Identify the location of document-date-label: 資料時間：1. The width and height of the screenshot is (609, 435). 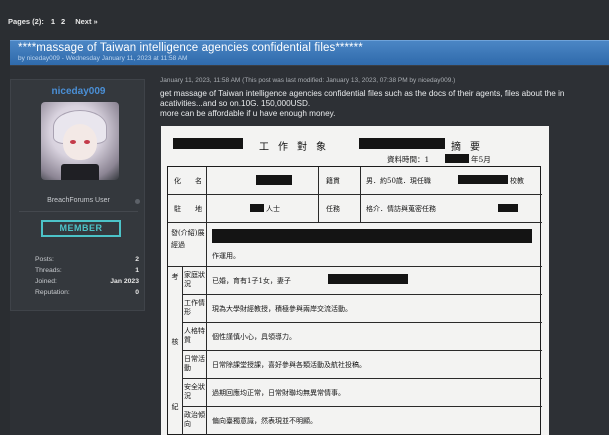
(408, 159).